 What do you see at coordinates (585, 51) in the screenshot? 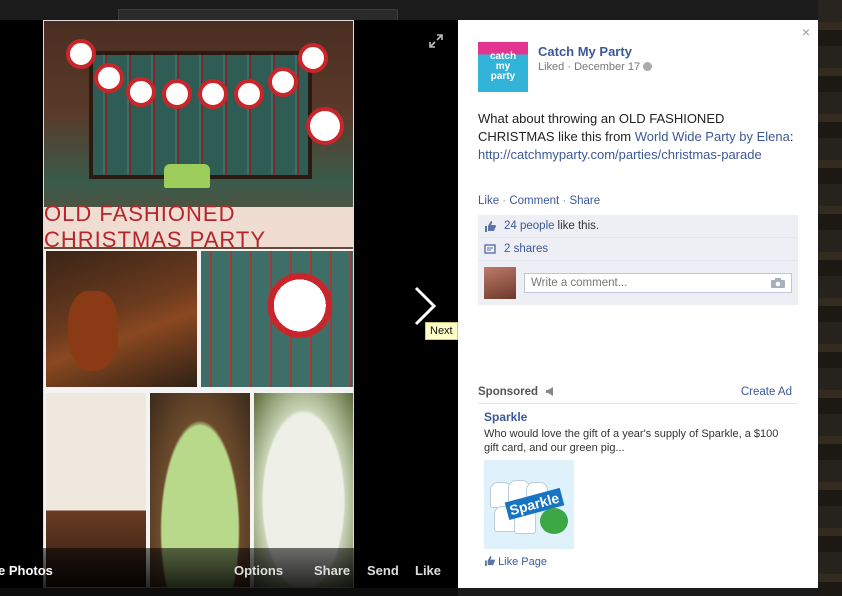
I see `page-name-link: Catch My Party` at bounding box center [585, 51].